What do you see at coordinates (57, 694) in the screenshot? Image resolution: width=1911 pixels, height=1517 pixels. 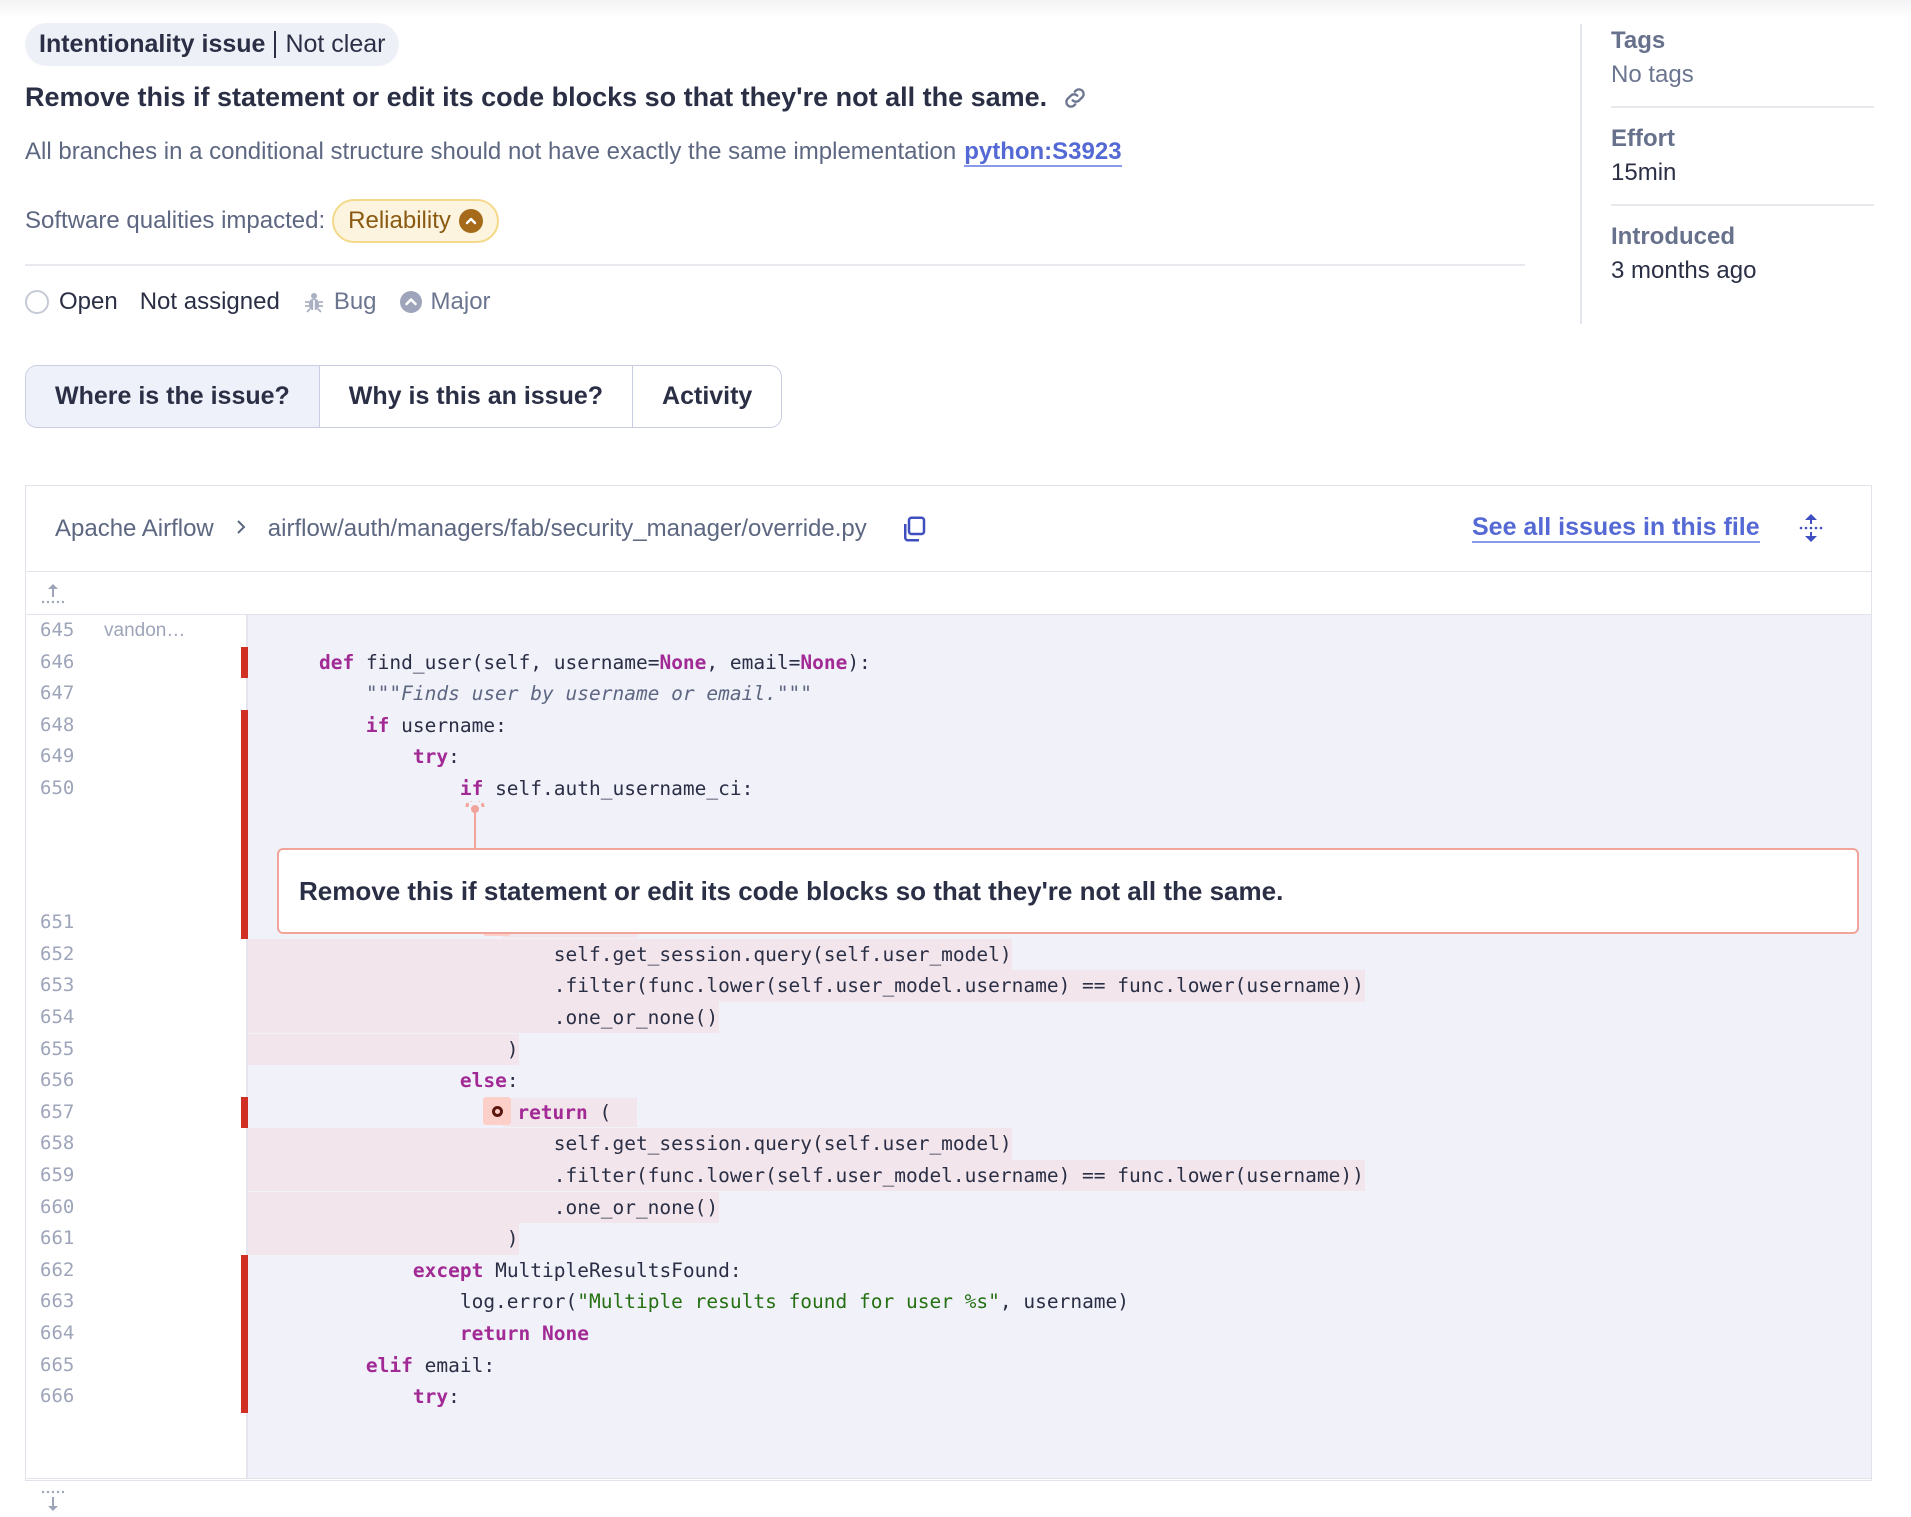 I see `line-number: 647` at bounding box center [57, 694].